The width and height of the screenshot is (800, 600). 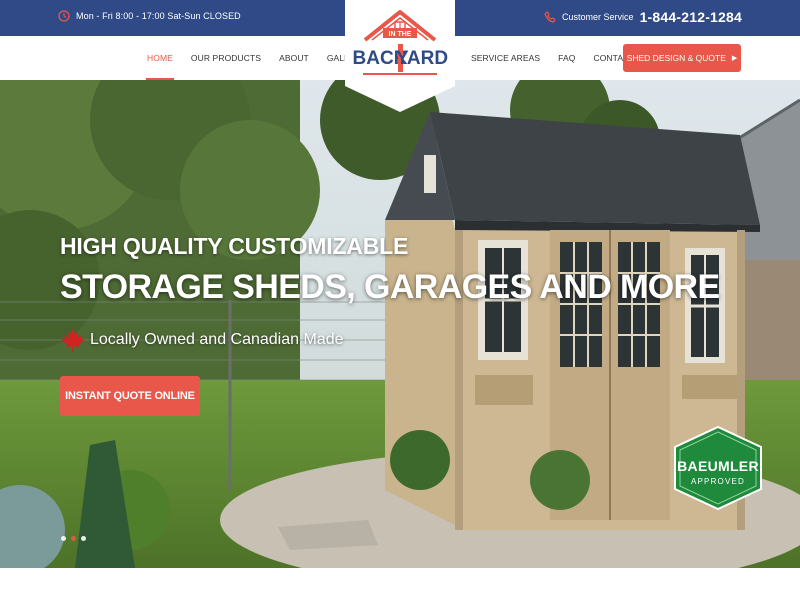 I want to click on logo-yard: YARD, so click(x=422, y=58).